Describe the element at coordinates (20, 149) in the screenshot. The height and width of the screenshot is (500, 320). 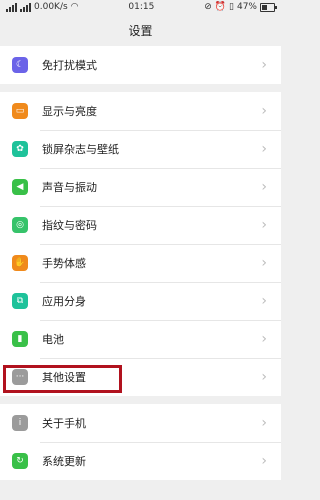
I see `flower-icon: ✿` at that location.